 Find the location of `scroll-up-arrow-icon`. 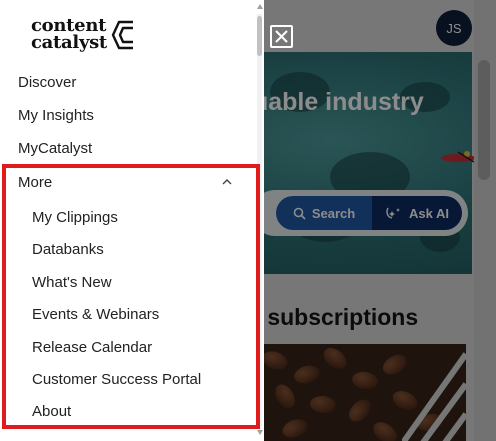

scroll-up-arrow-icon is located at coordinates (260, 6).